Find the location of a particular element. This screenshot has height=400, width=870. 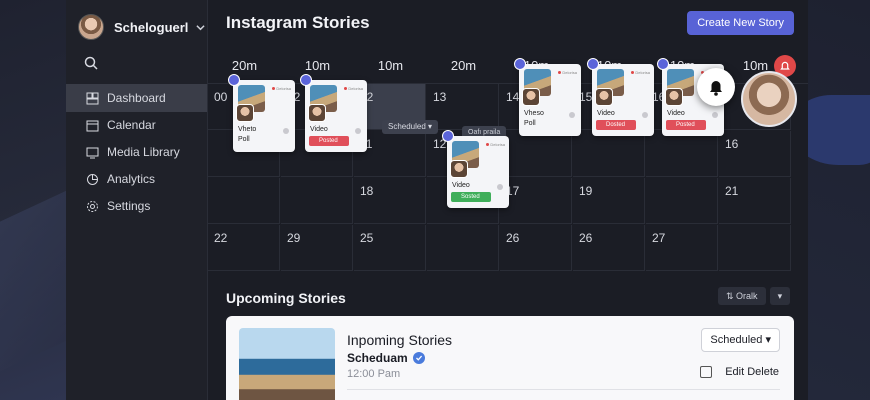

select-checkbox is located at coordinates (706, 372).